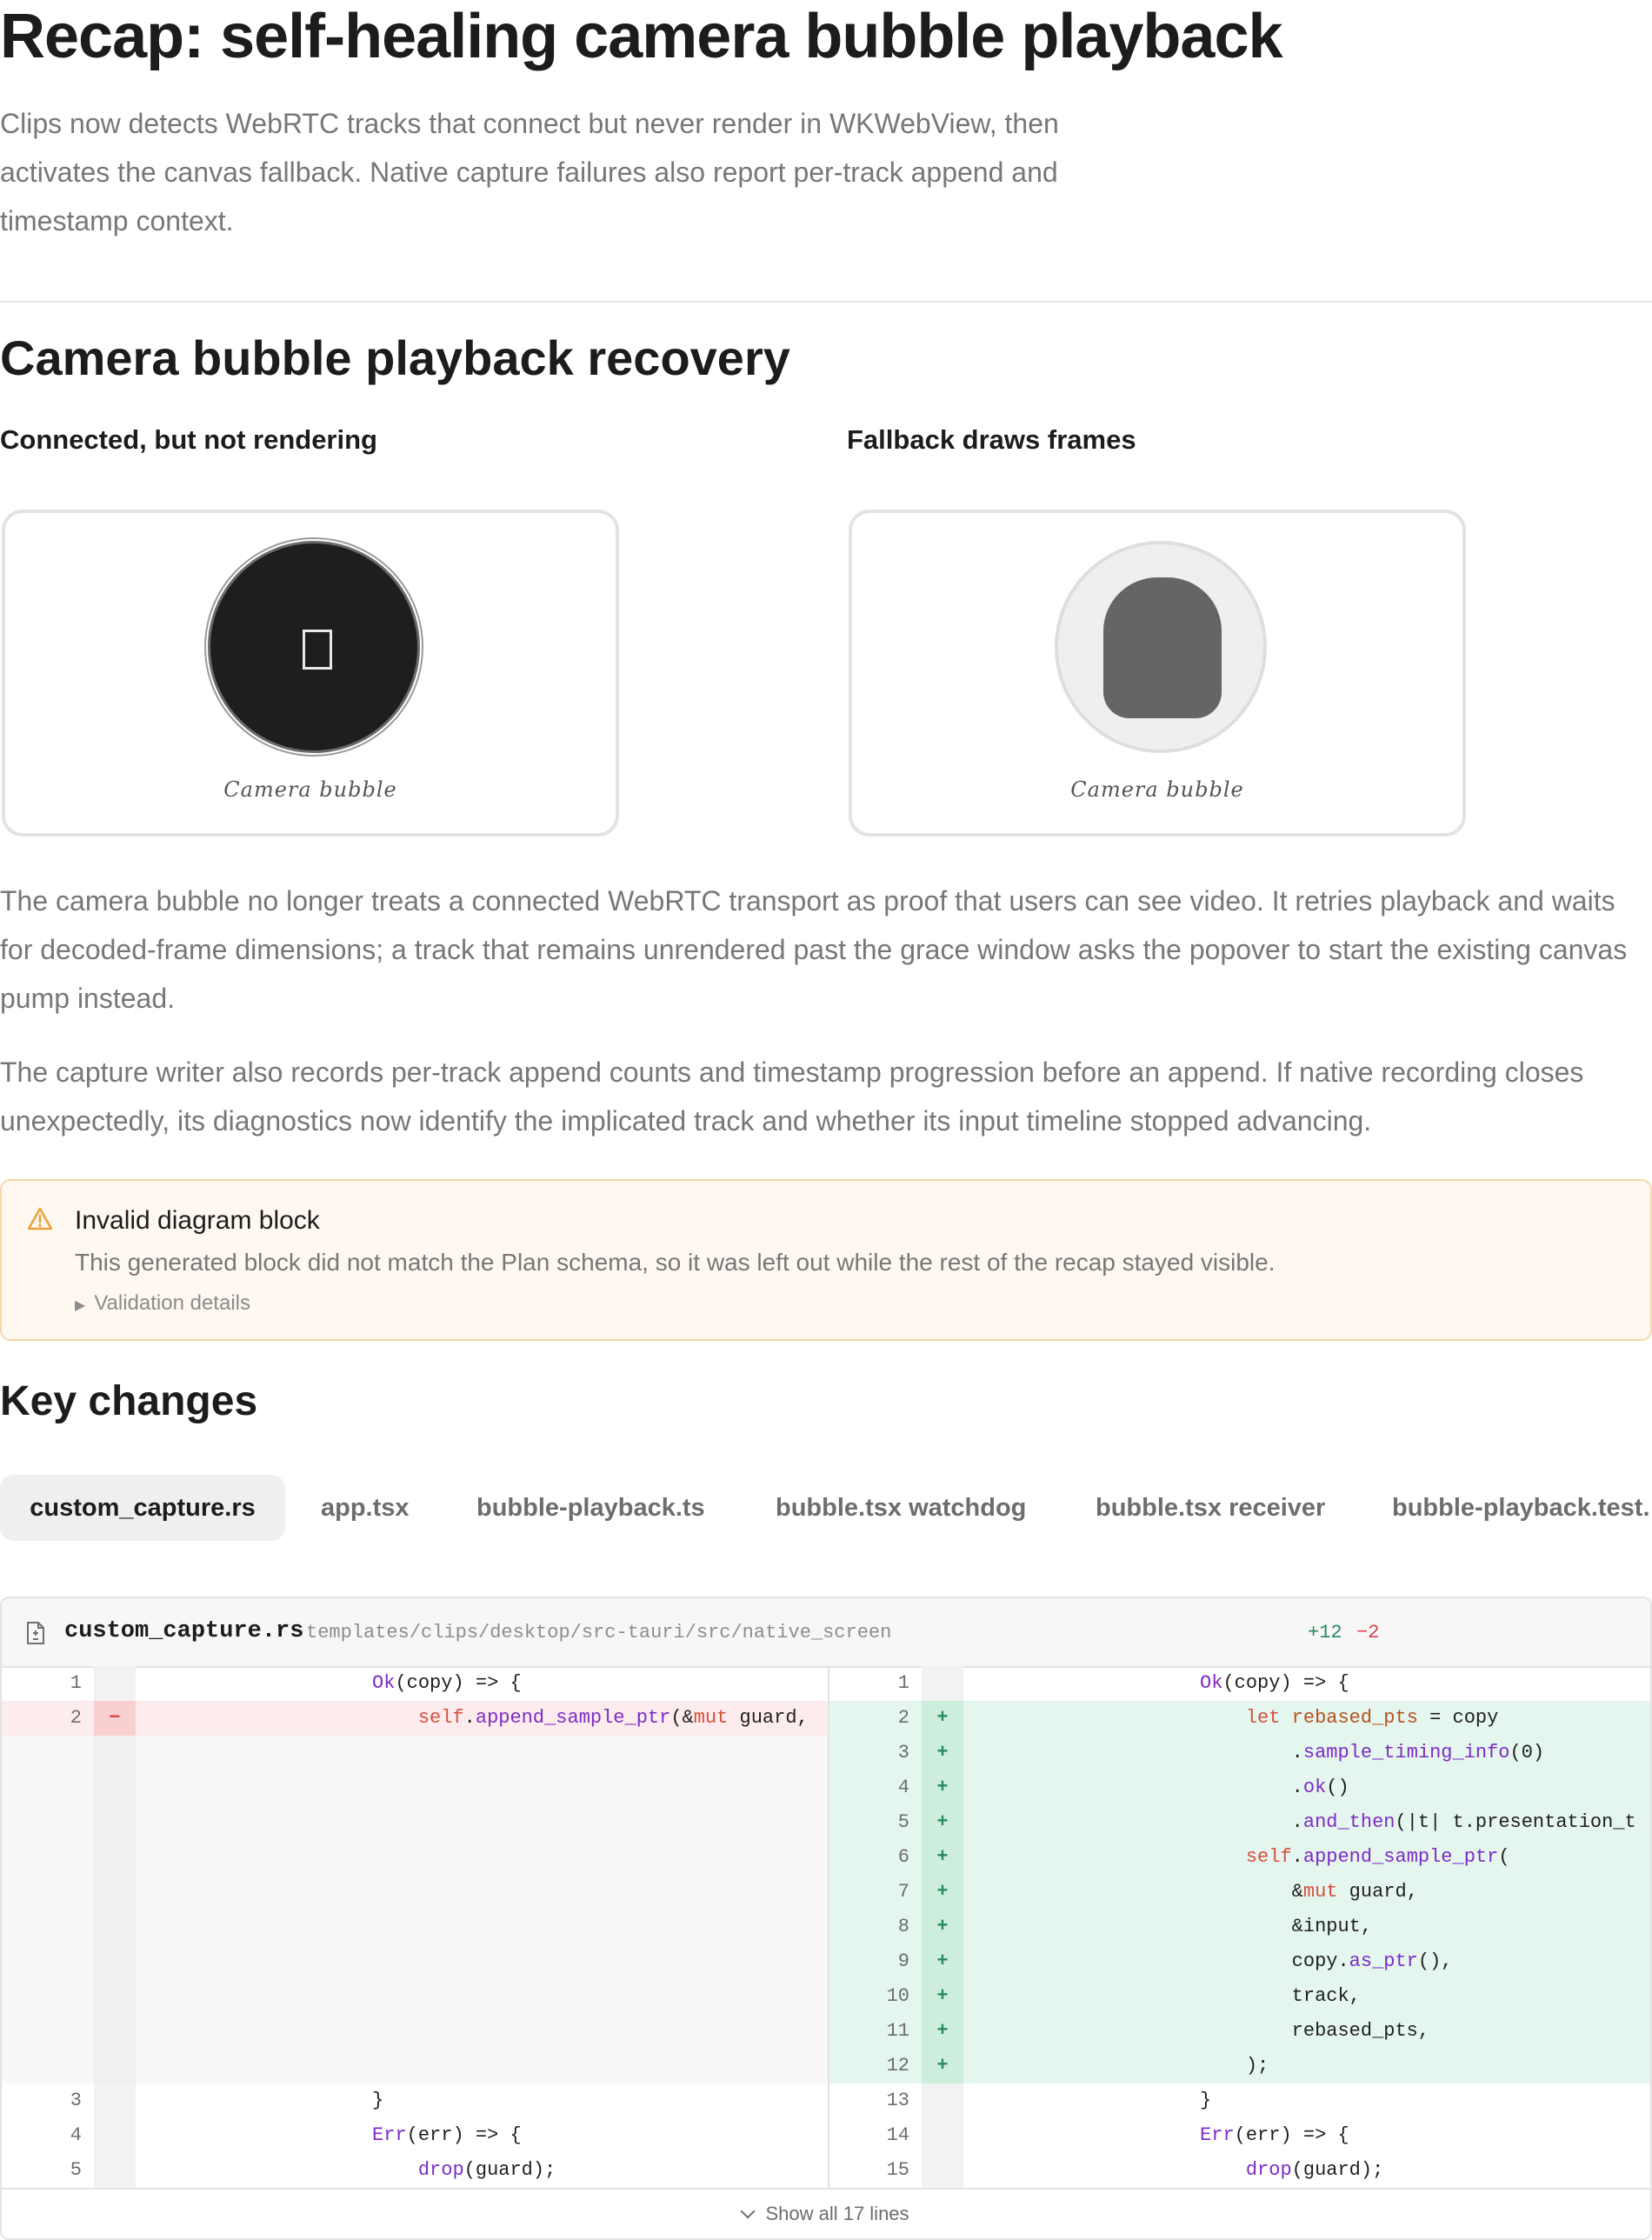  I want to click on line-number: 7, so click(903, 1892).